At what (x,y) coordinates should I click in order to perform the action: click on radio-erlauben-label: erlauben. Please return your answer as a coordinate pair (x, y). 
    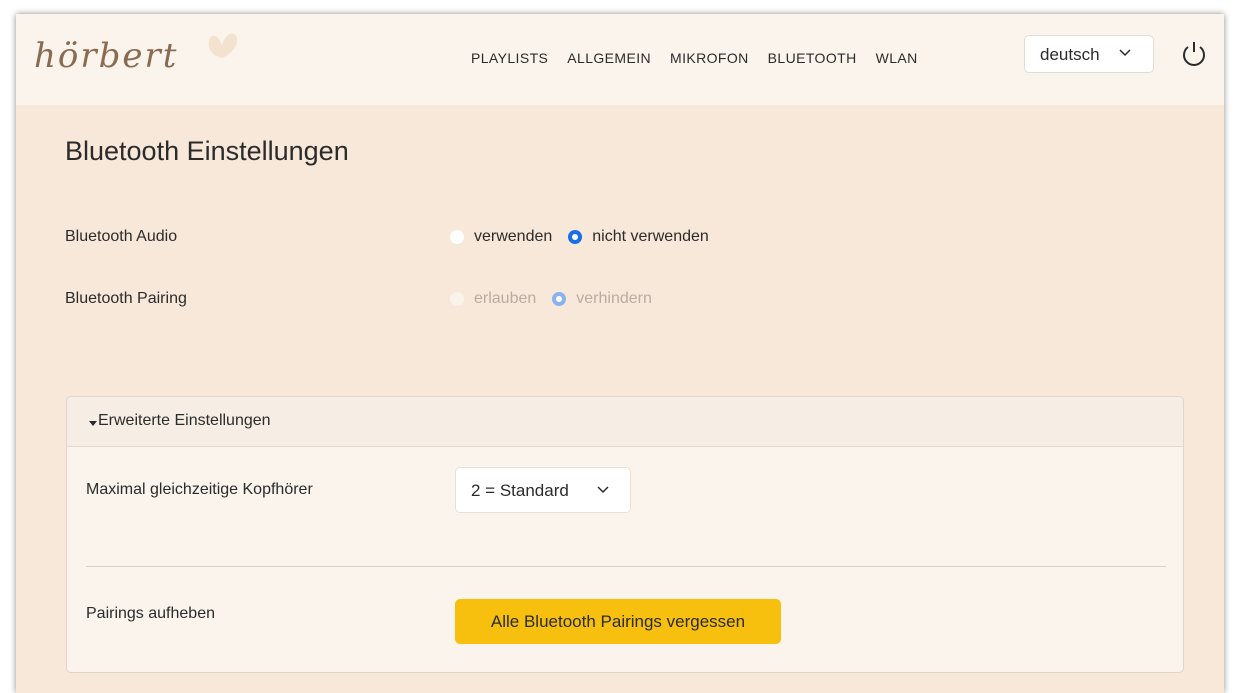
    Looking at the image, I should click on (505, 298).